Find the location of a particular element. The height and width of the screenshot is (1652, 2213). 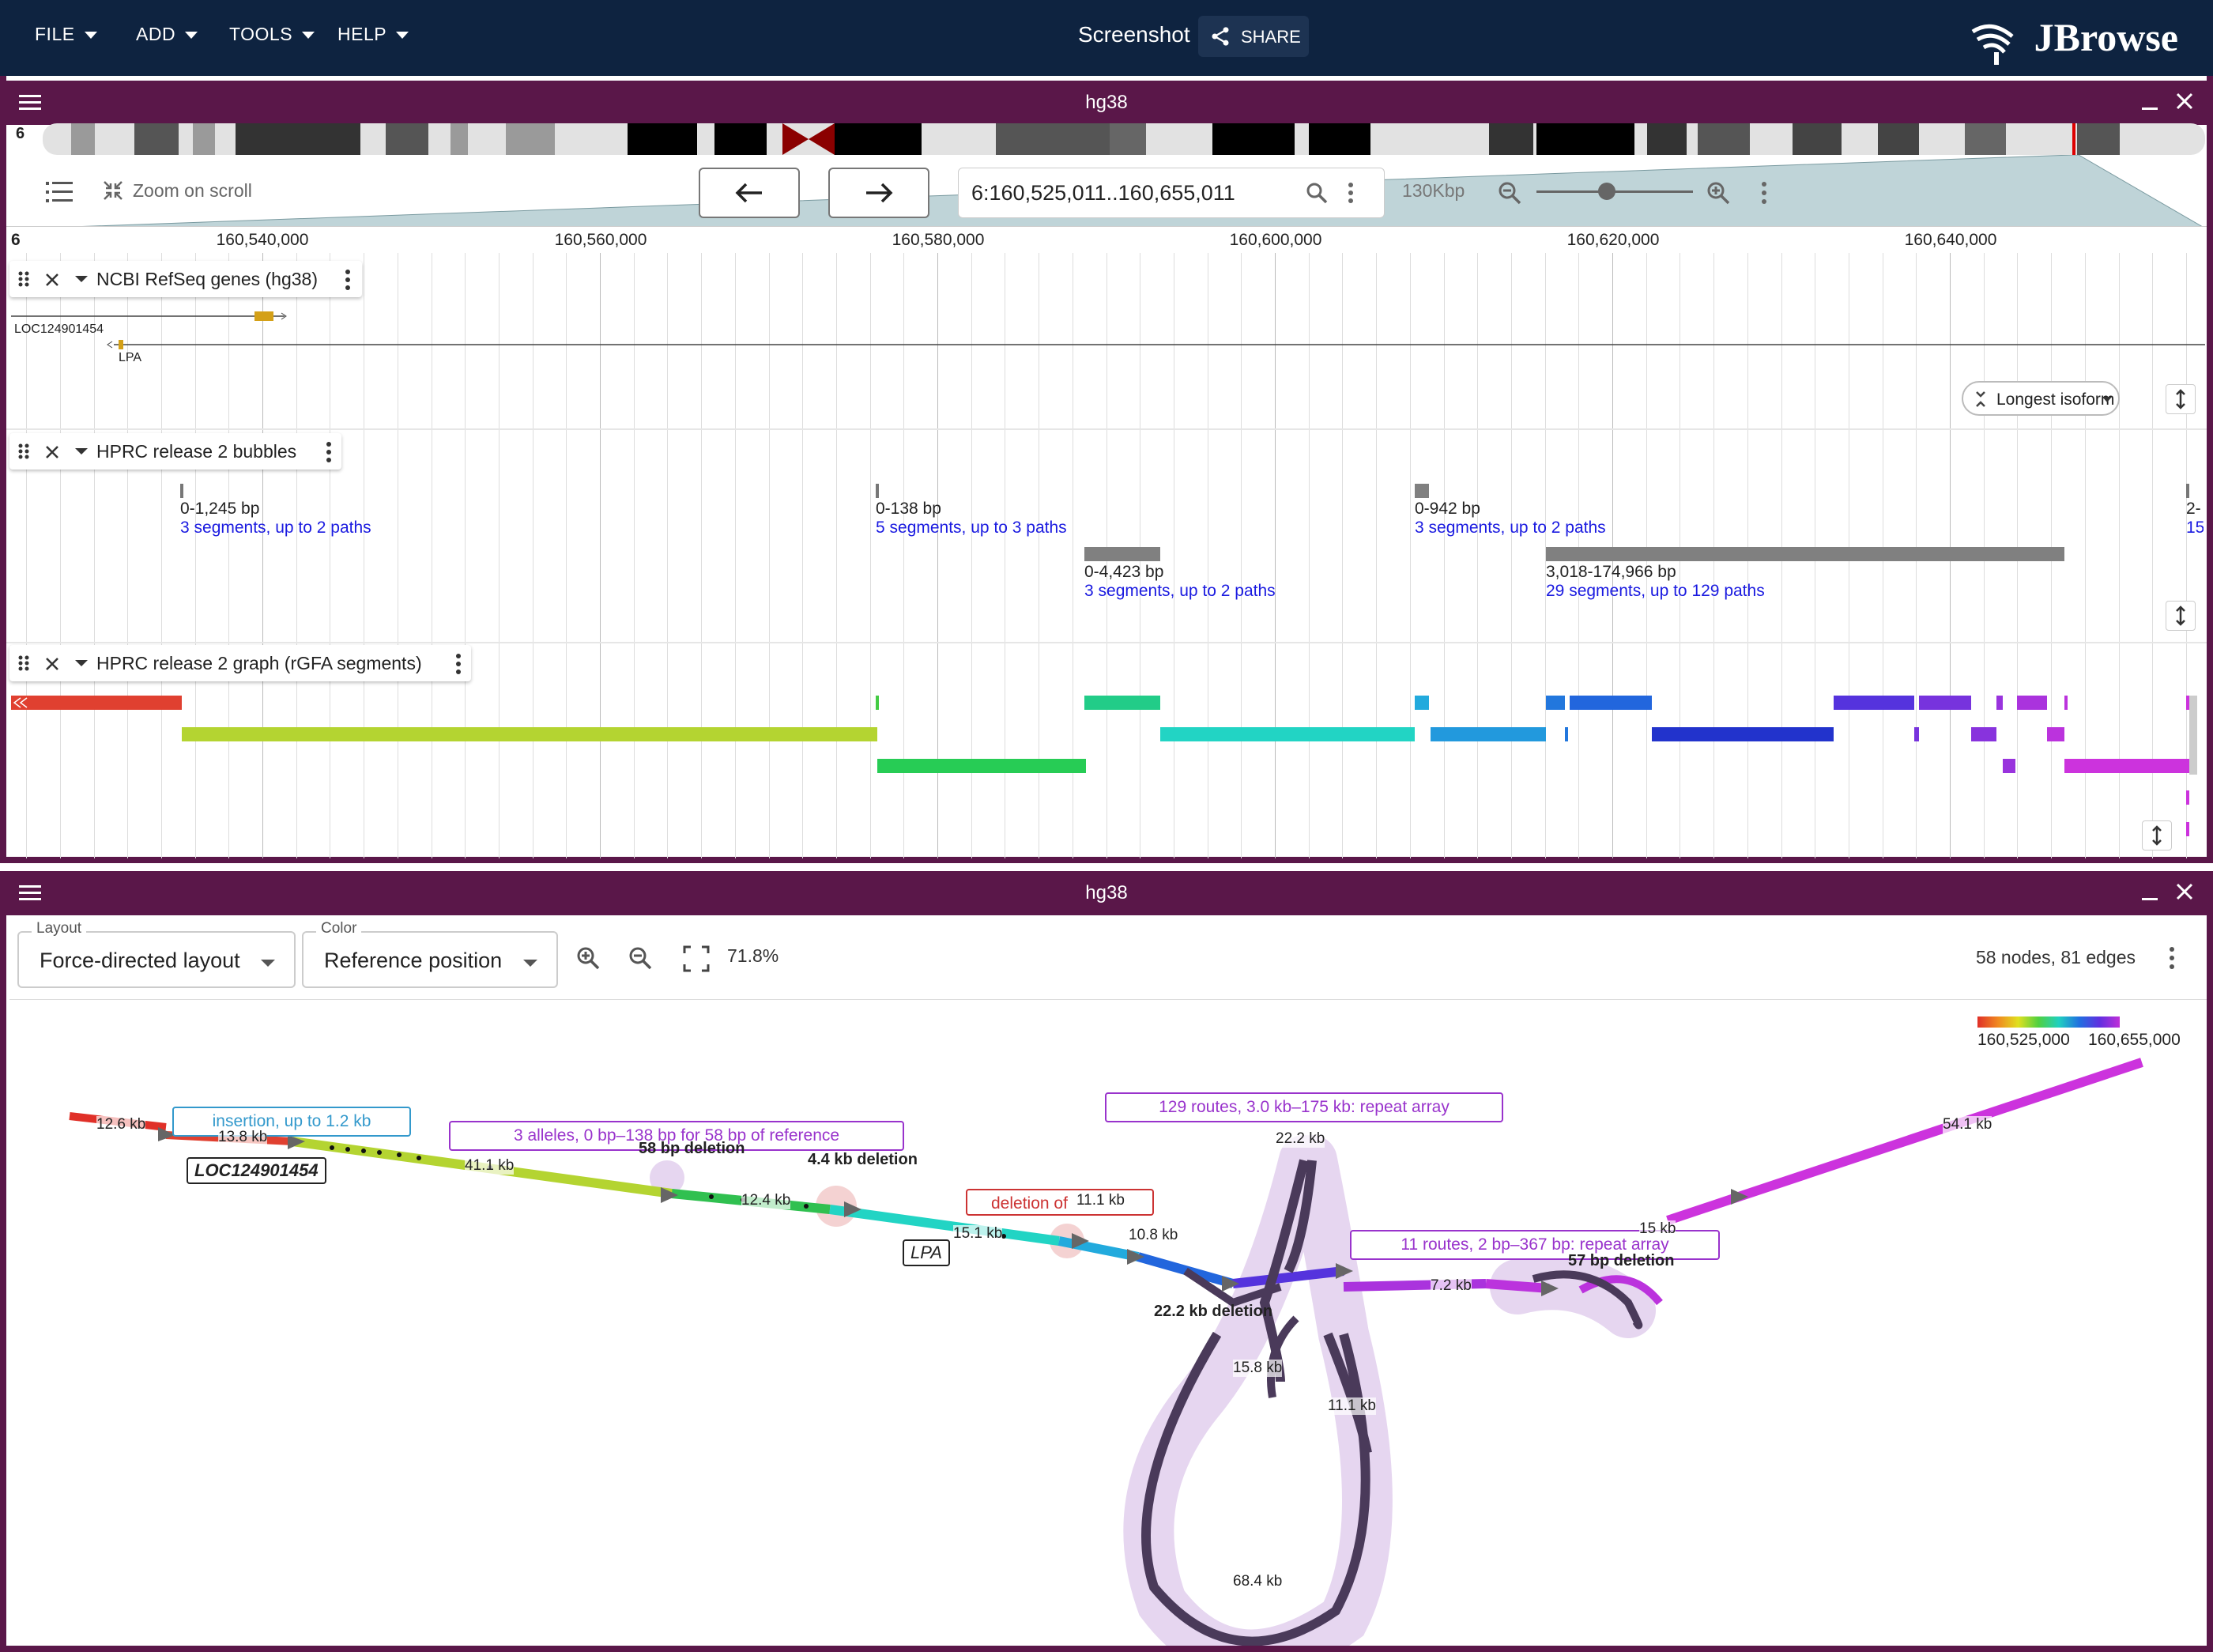

annotation-insertion: insertion, up to 1.2 kb is located at coordinates (291, 1122).